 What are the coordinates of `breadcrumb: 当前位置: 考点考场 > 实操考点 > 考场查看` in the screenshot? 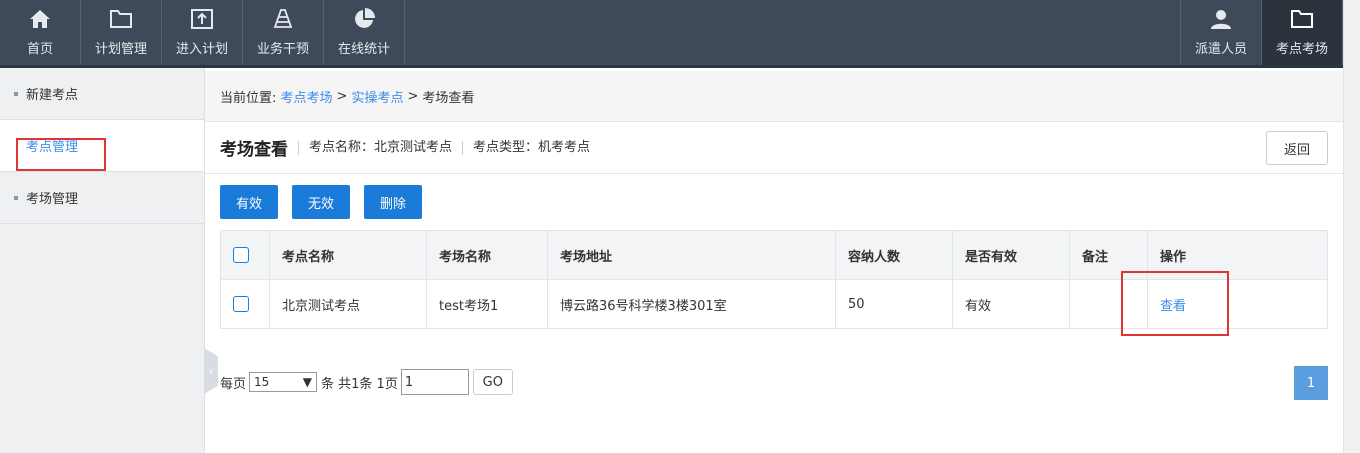 It's located at (774, 96).